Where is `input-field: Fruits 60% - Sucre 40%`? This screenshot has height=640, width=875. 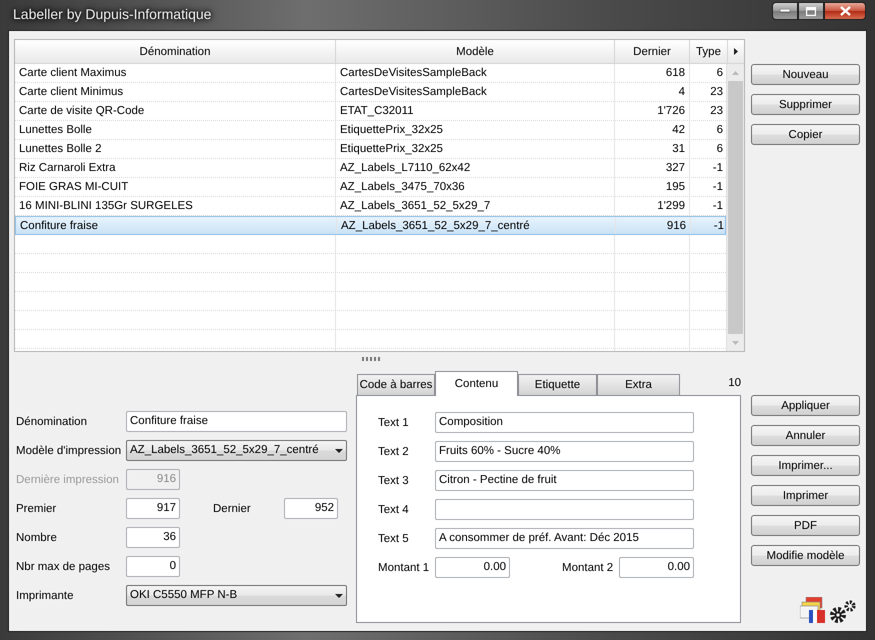
input-field: Fruits 60% - Sucre 40% is located at coordinates (564, 451).